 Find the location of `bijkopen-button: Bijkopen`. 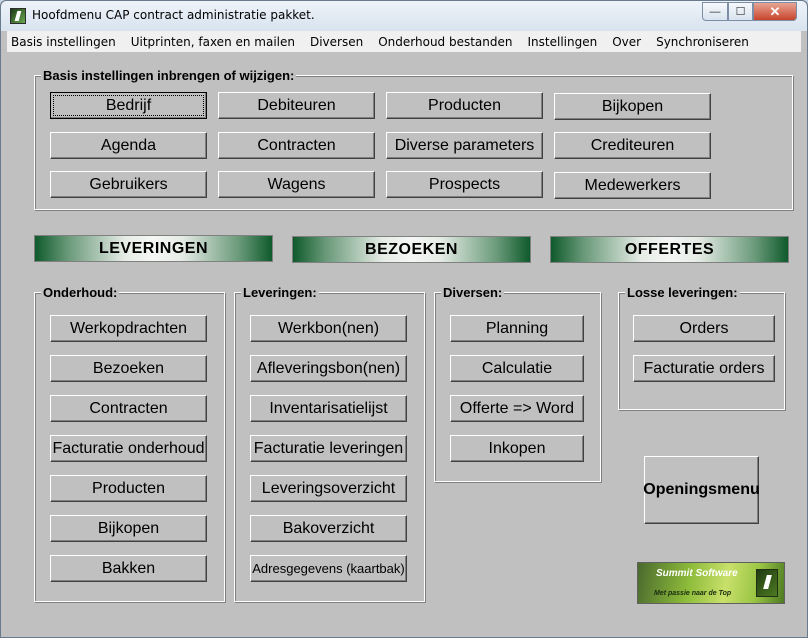

bijkopen-button: Bijkopen is located at coordinates (632, 106).